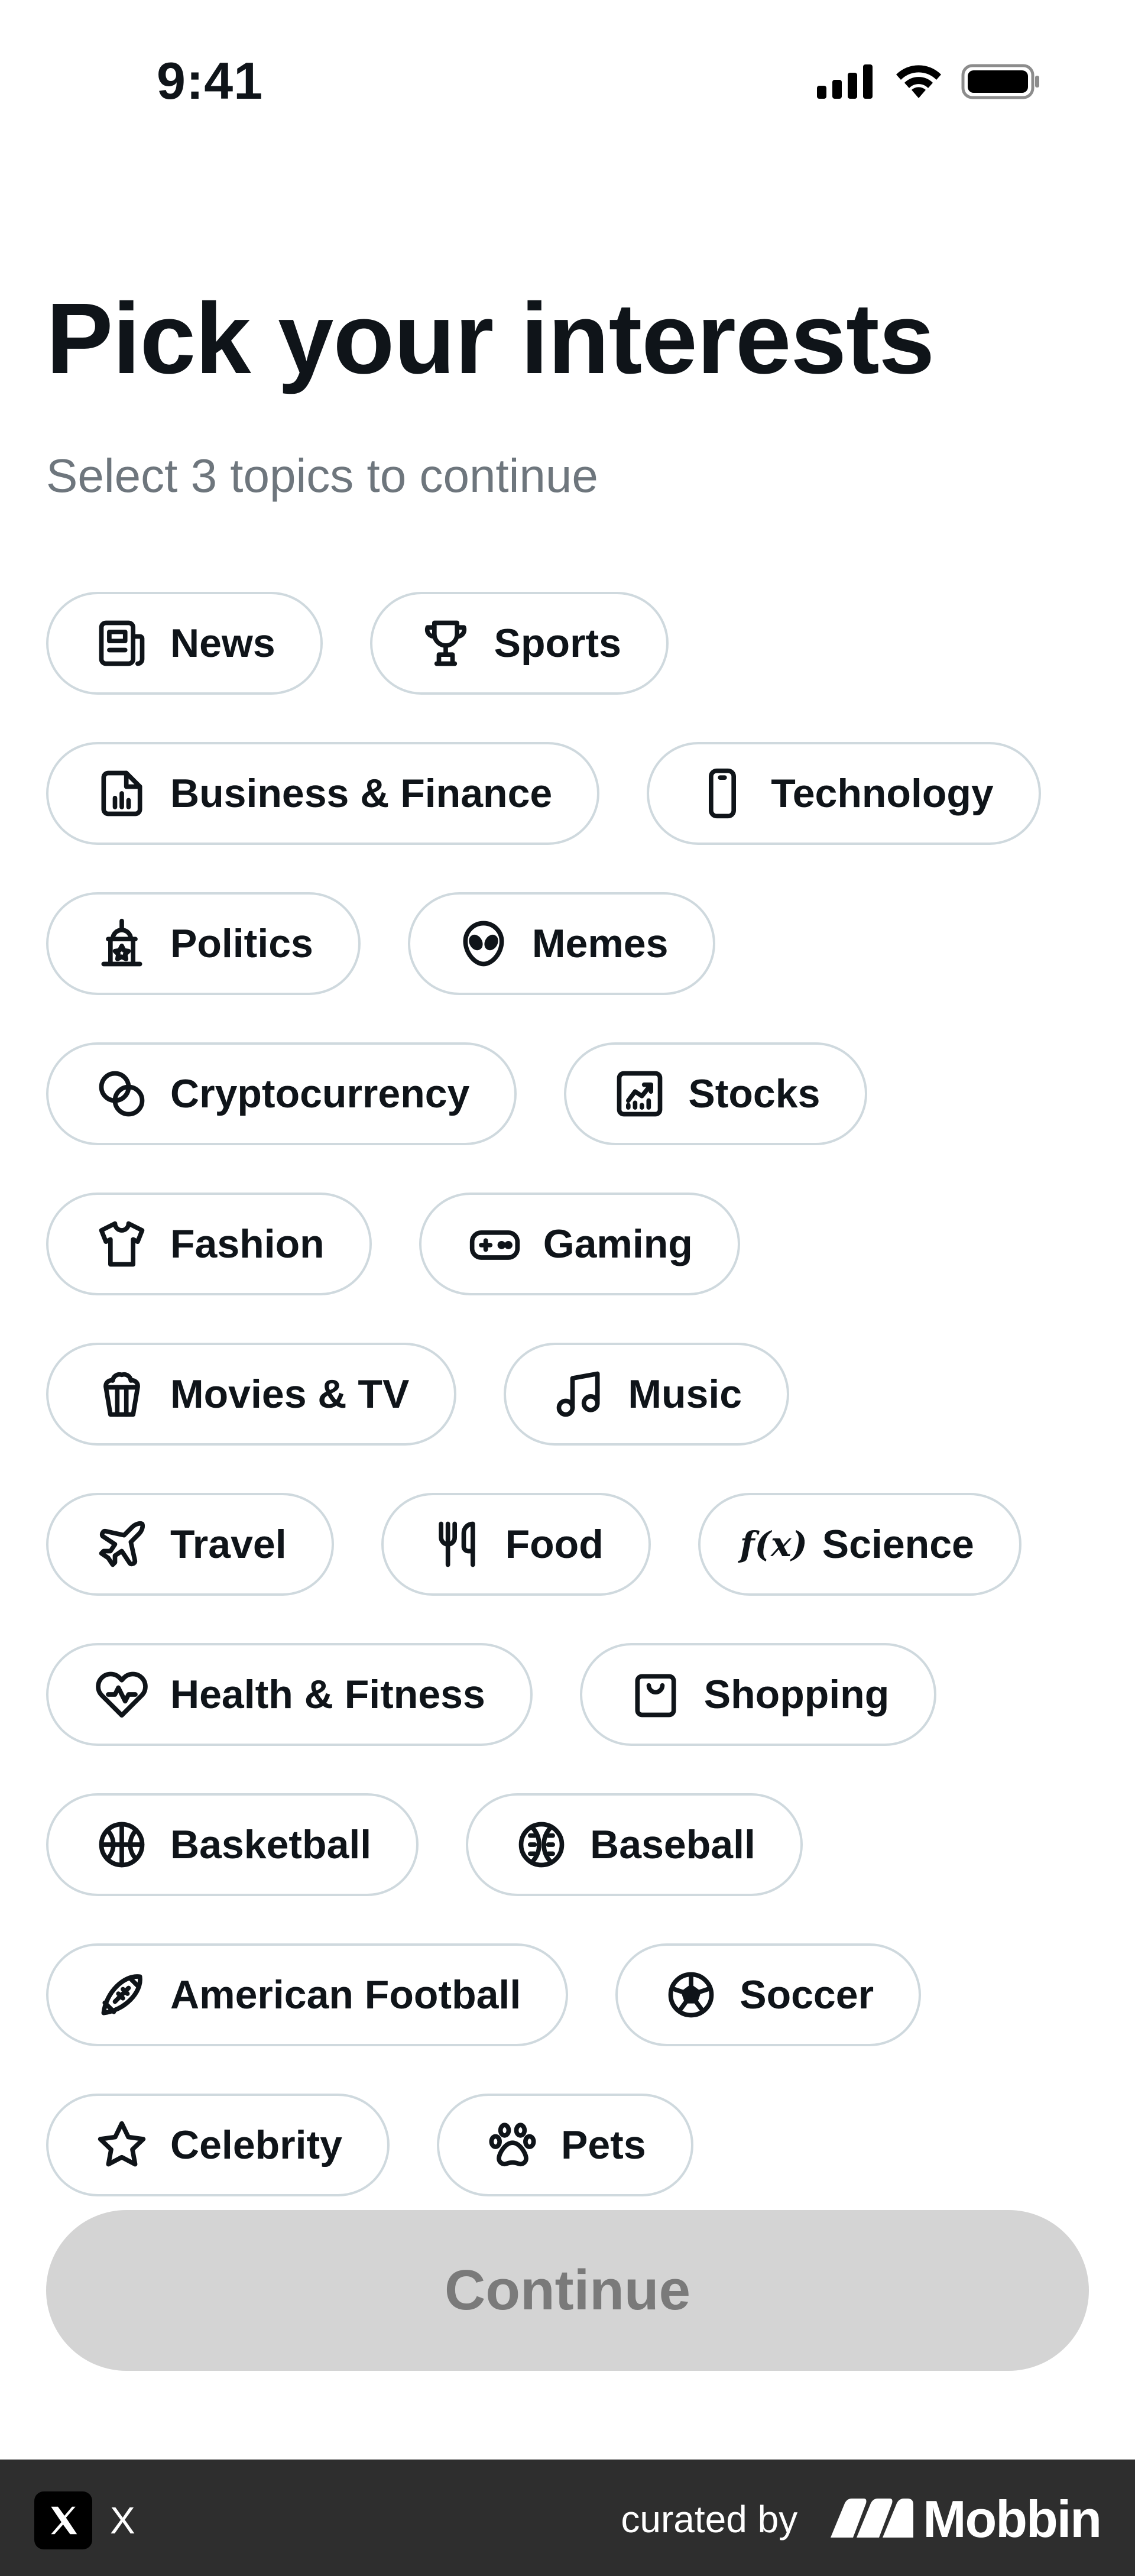 The height and width of the screenshot is (2576, 1135). I want to click on gamepad-icon, so click(495, 1244).